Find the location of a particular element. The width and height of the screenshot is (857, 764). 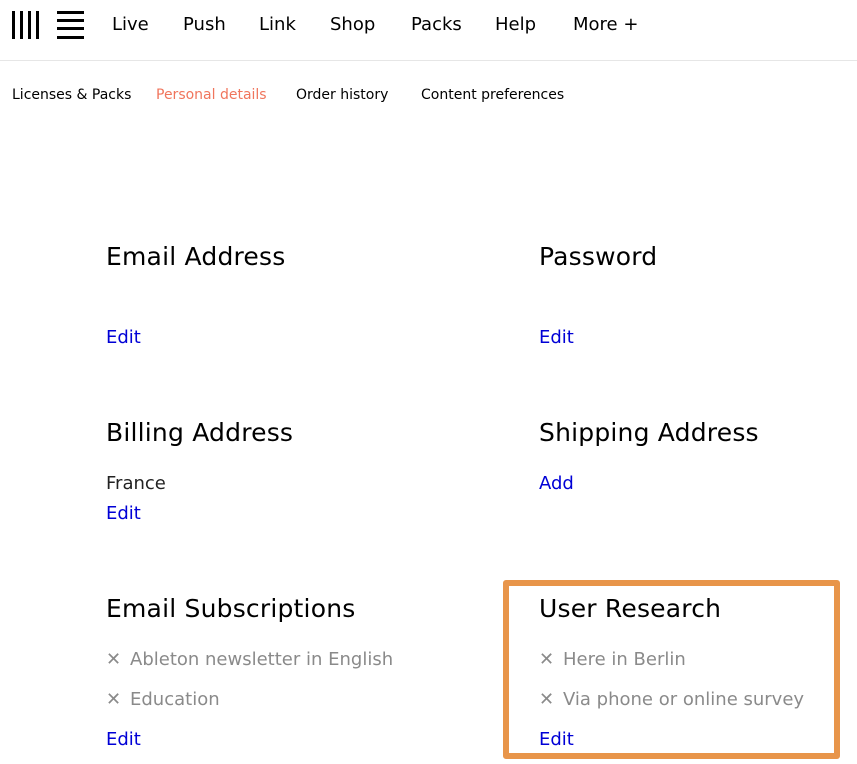

shipping-address-title: Shipping Address is located at coordinates (649, 432).